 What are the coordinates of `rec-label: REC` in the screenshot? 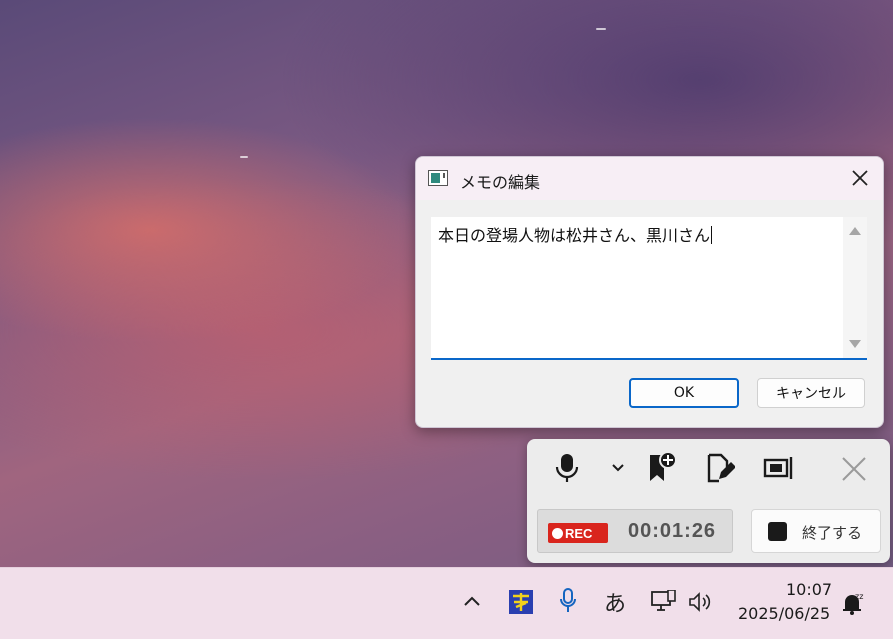 It's located at (579, 533).